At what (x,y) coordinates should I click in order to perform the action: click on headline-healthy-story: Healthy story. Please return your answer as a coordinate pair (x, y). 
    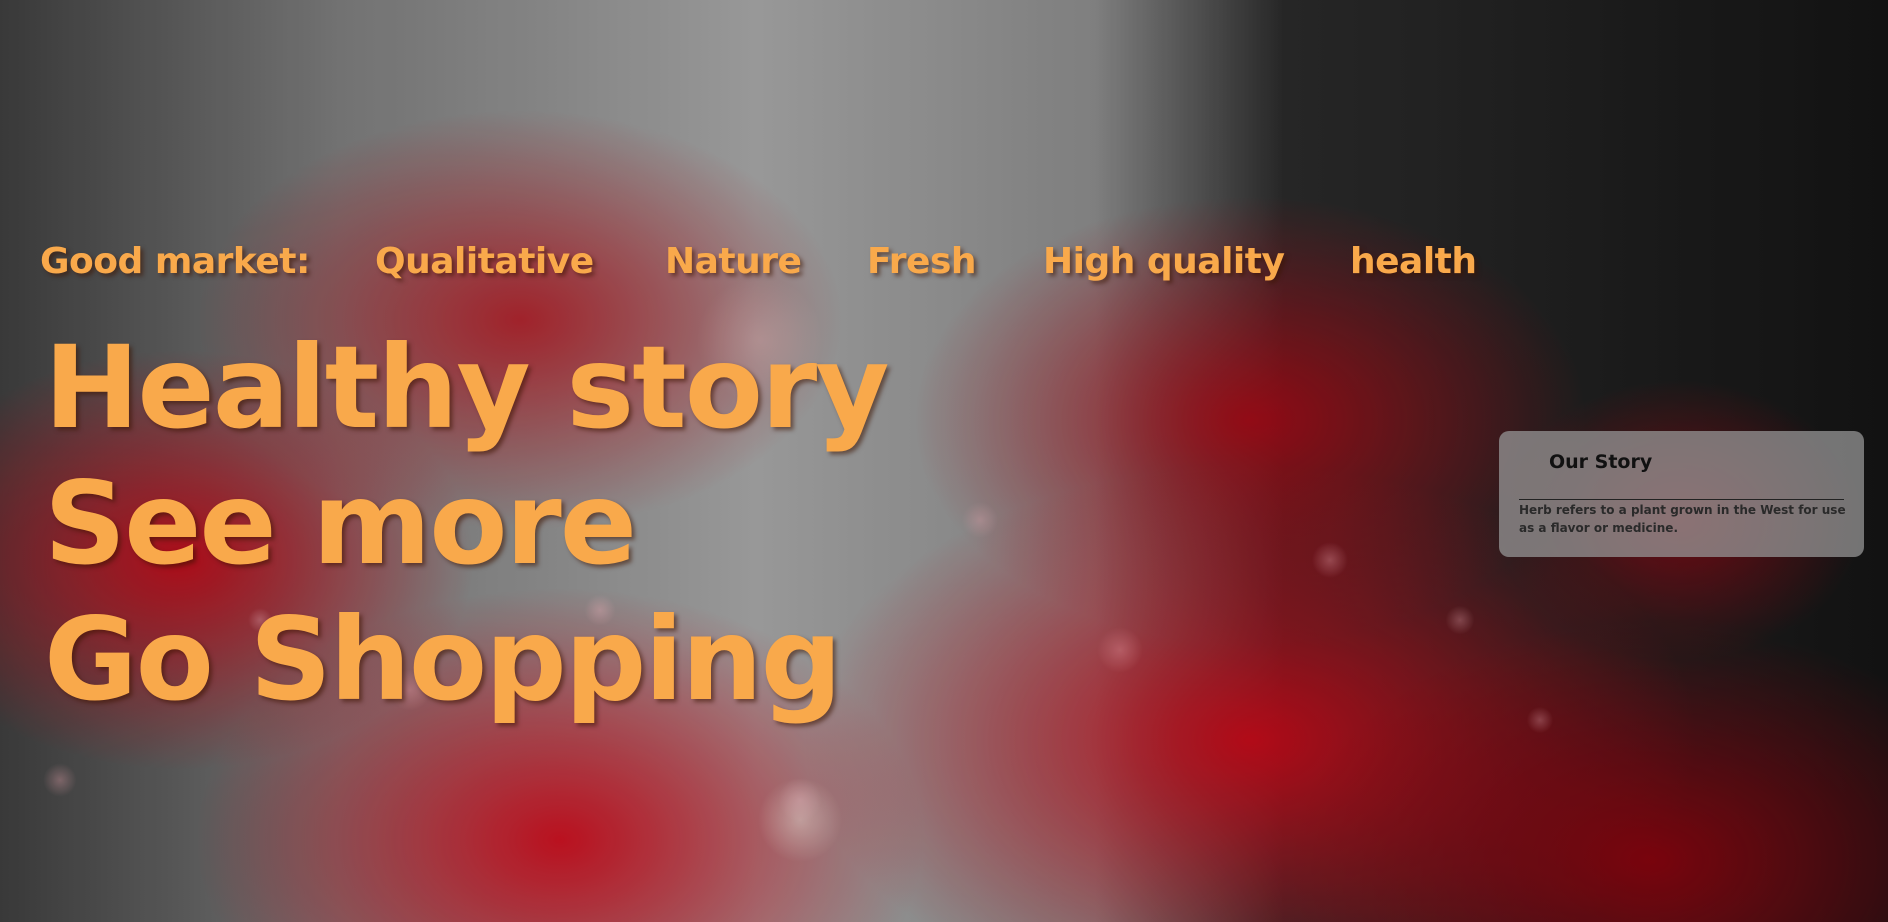
    Looking at the image, I should click on (467, 388).